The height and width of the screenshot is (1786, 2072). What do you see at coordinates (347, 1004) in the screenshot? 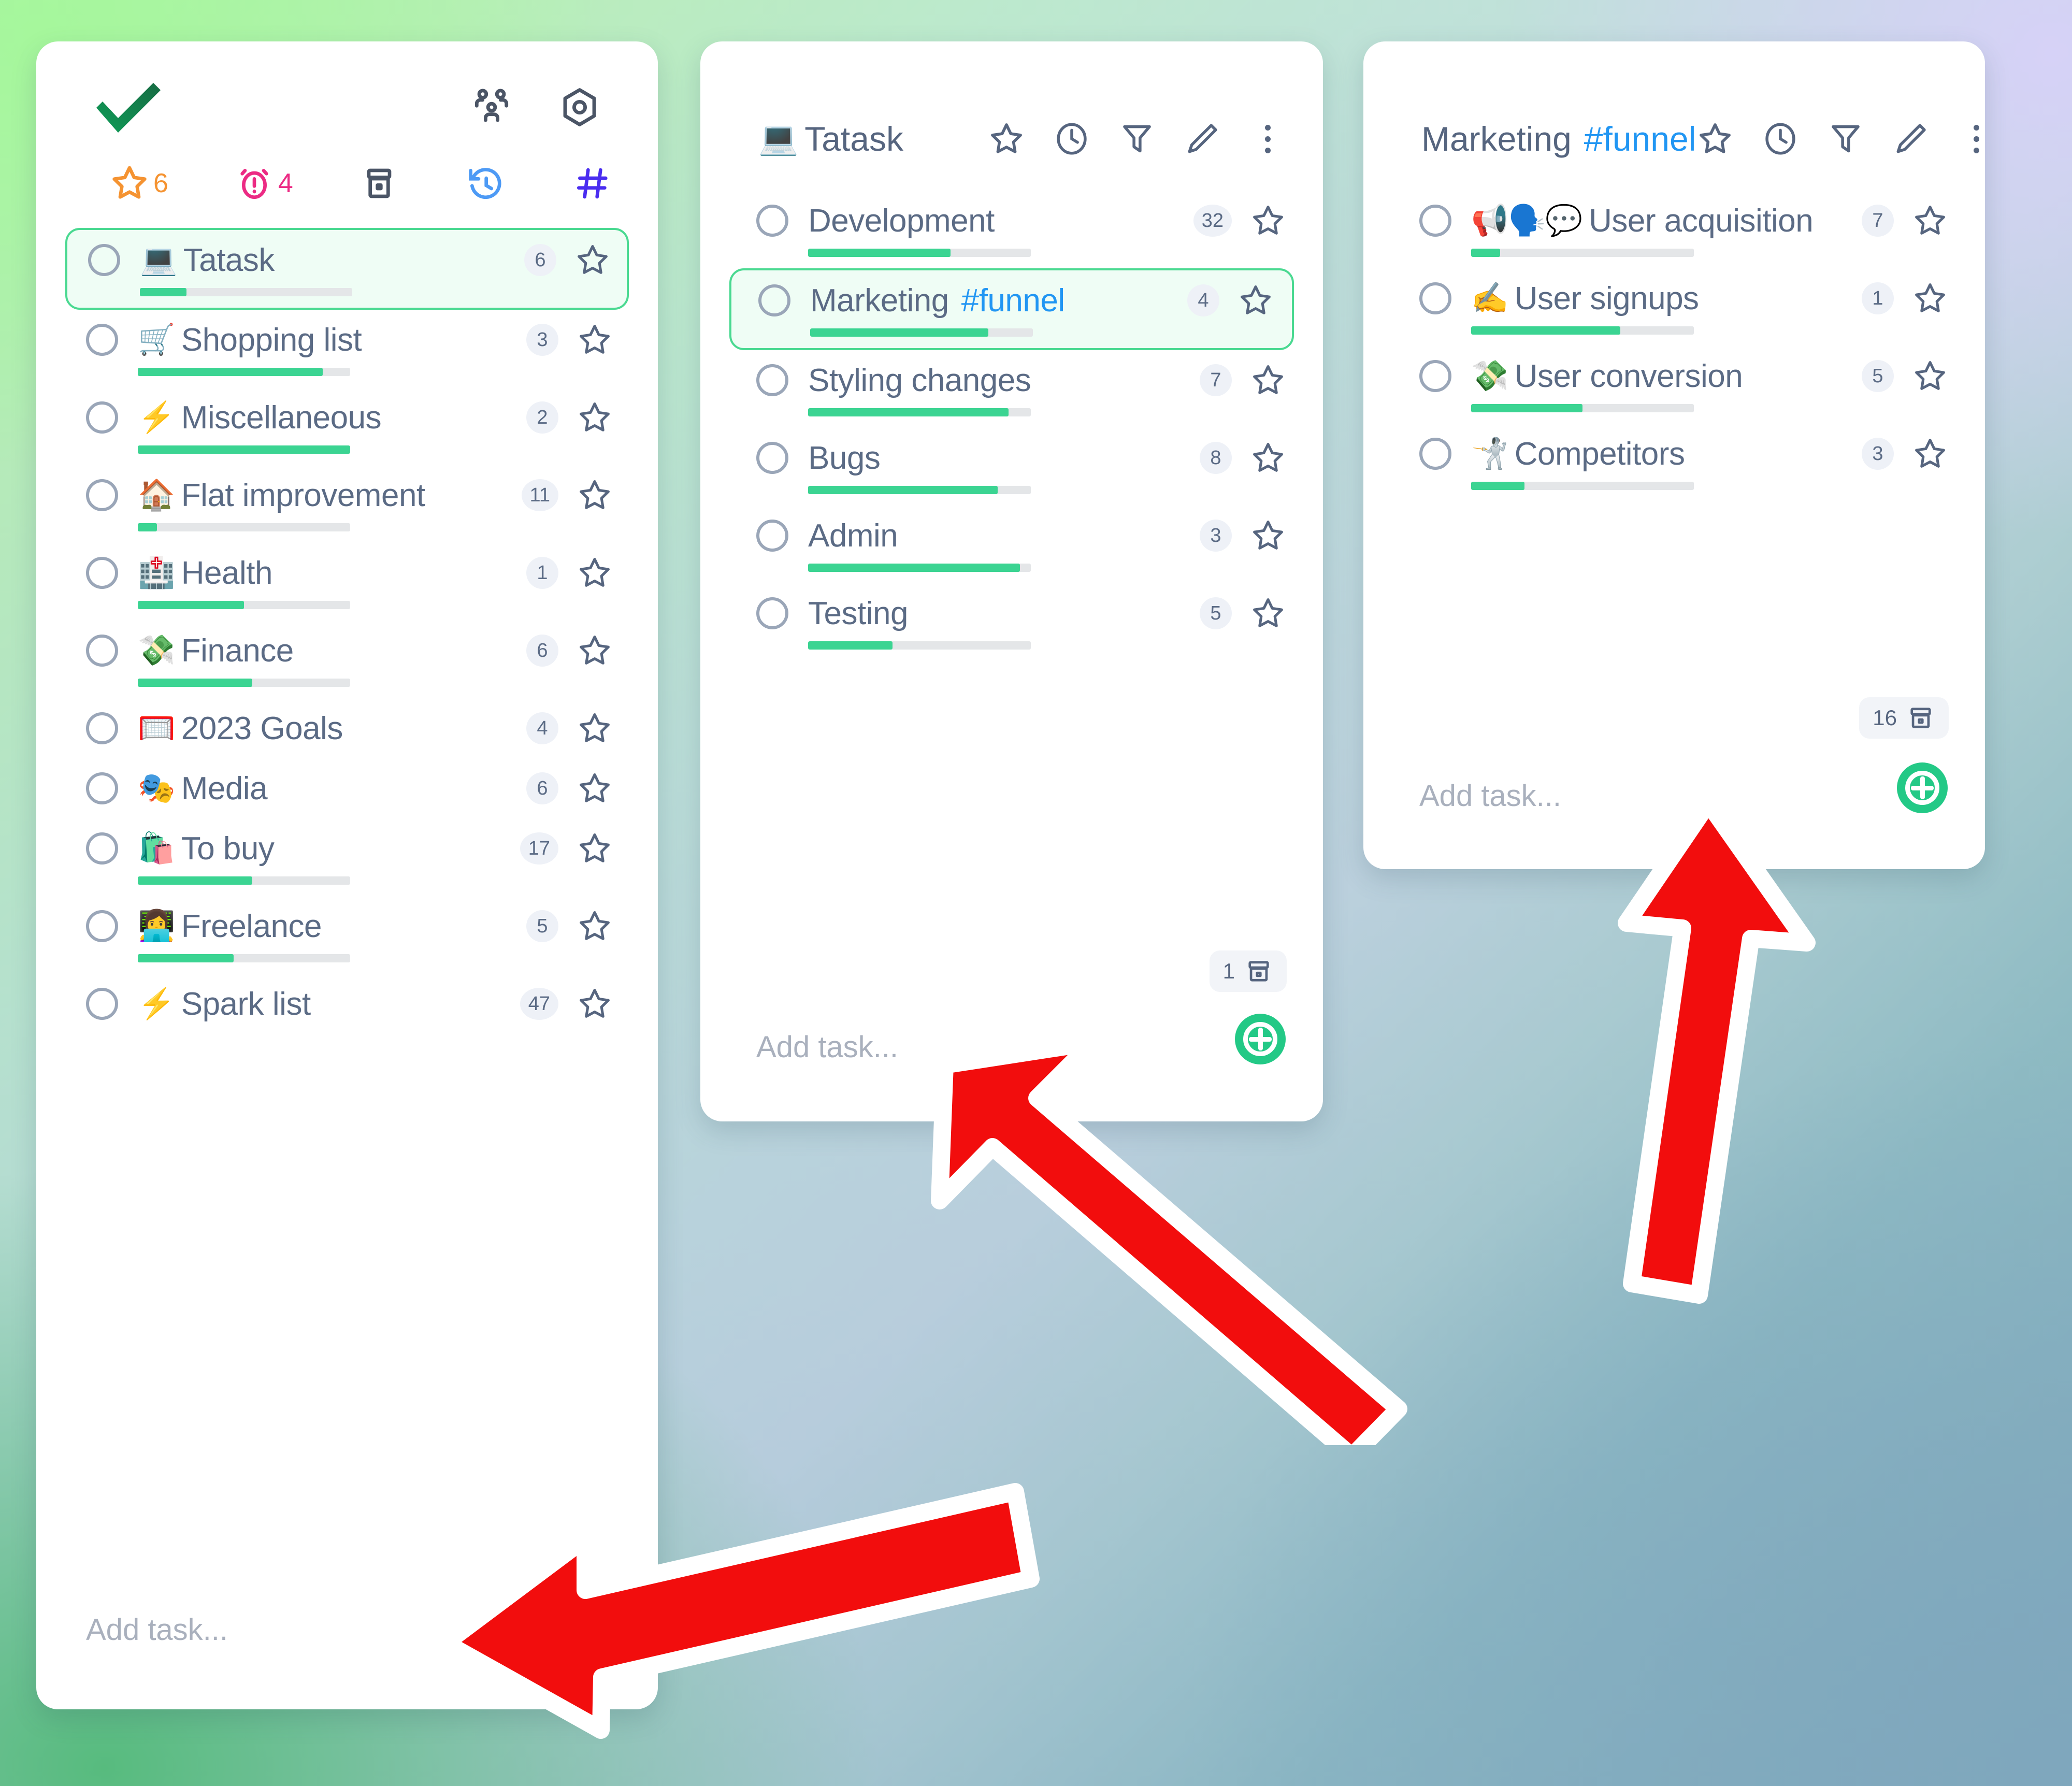
I see `sidebar-item-row: ⚡ Spark list 47` at bounding box center [347, 1004].